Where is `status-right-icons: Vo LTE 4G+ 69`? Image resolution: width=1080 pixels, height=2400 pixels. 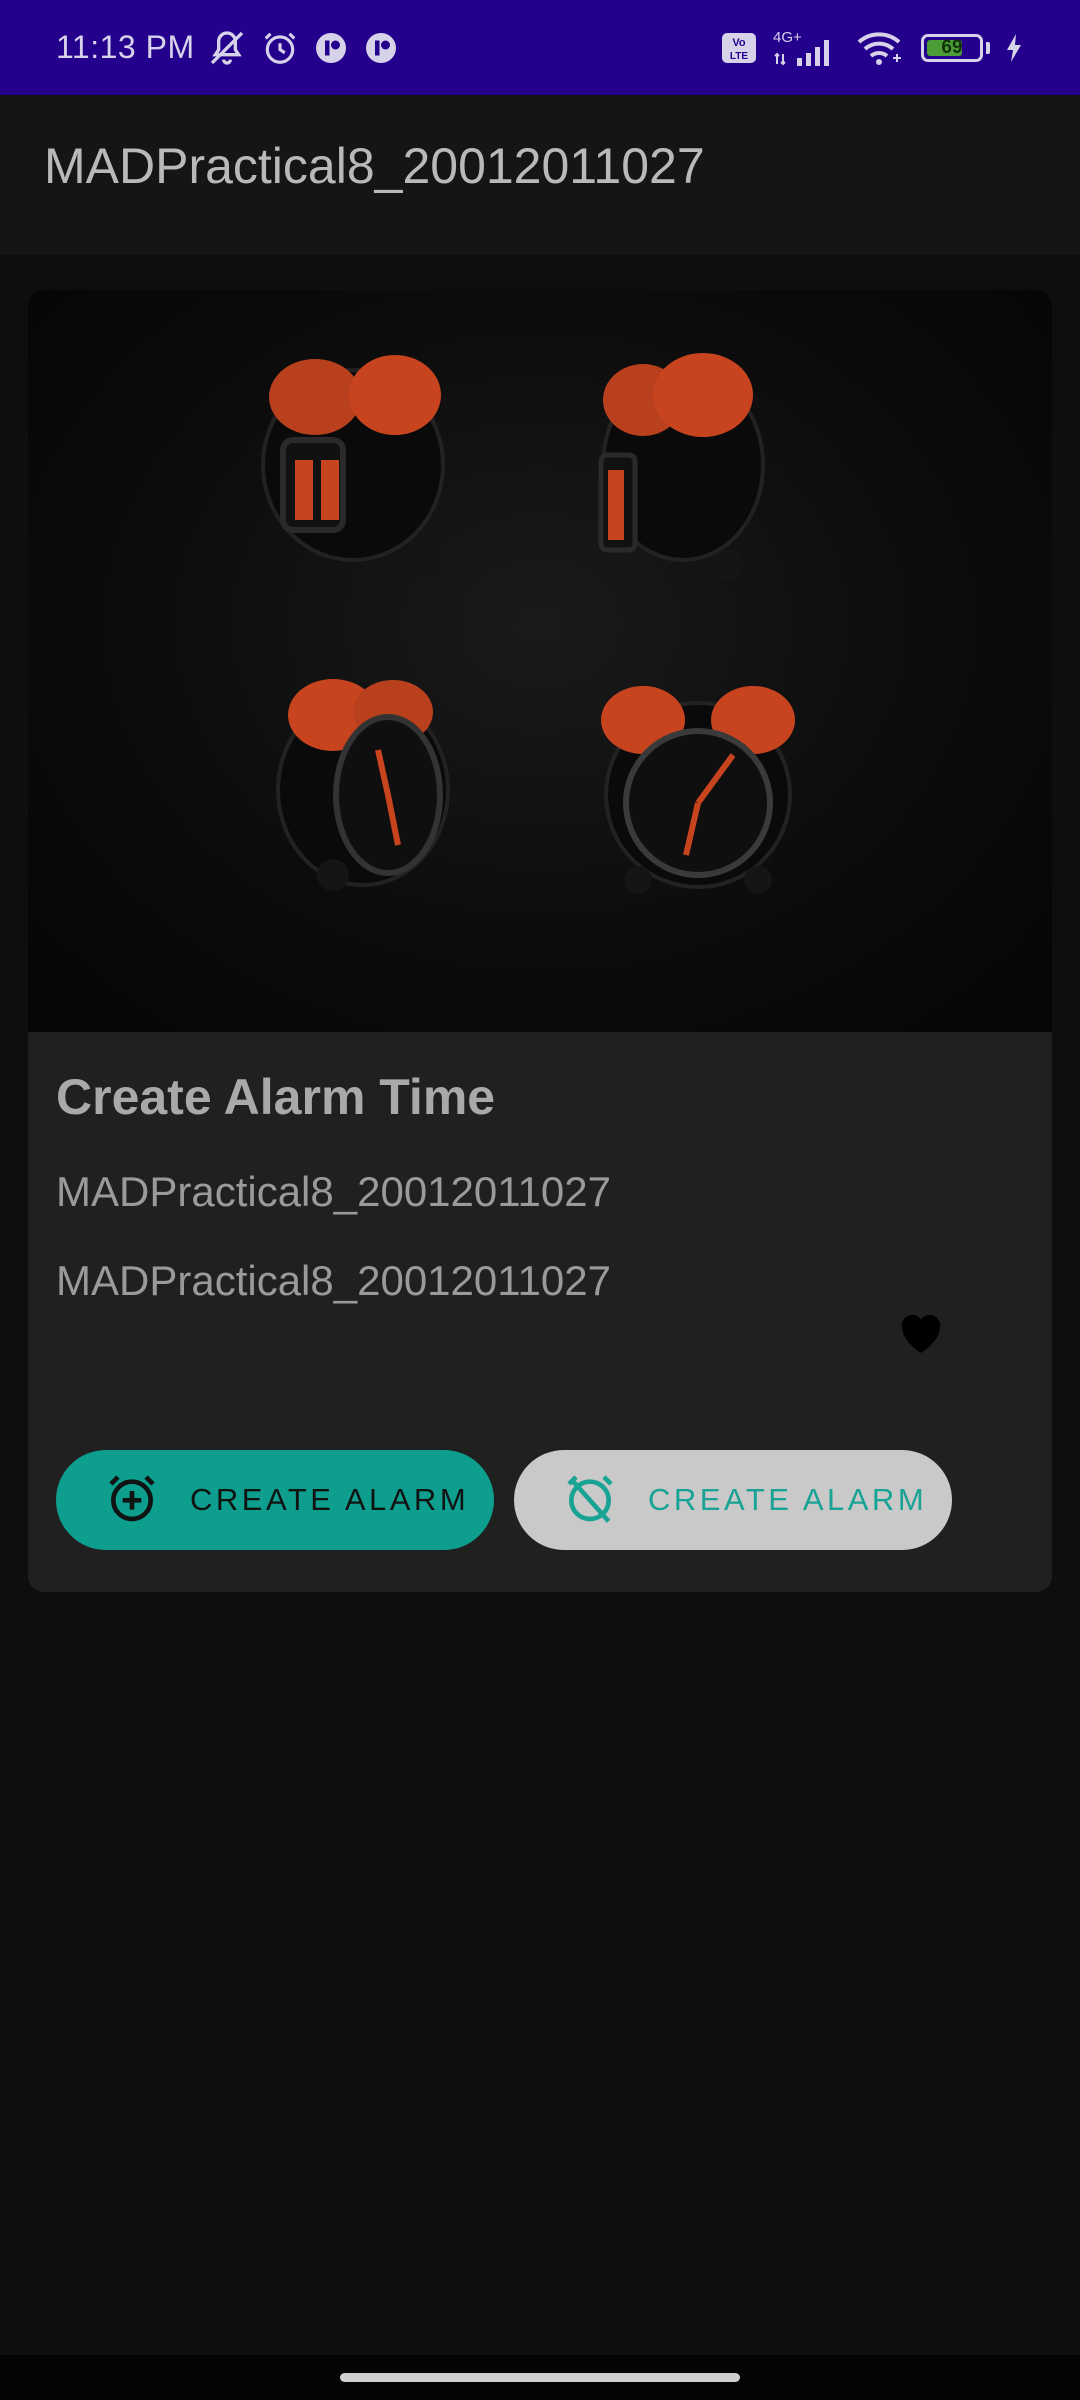
status-right-icons: Vo LTE 4G+ 69 is located at coordinates (872, 48).